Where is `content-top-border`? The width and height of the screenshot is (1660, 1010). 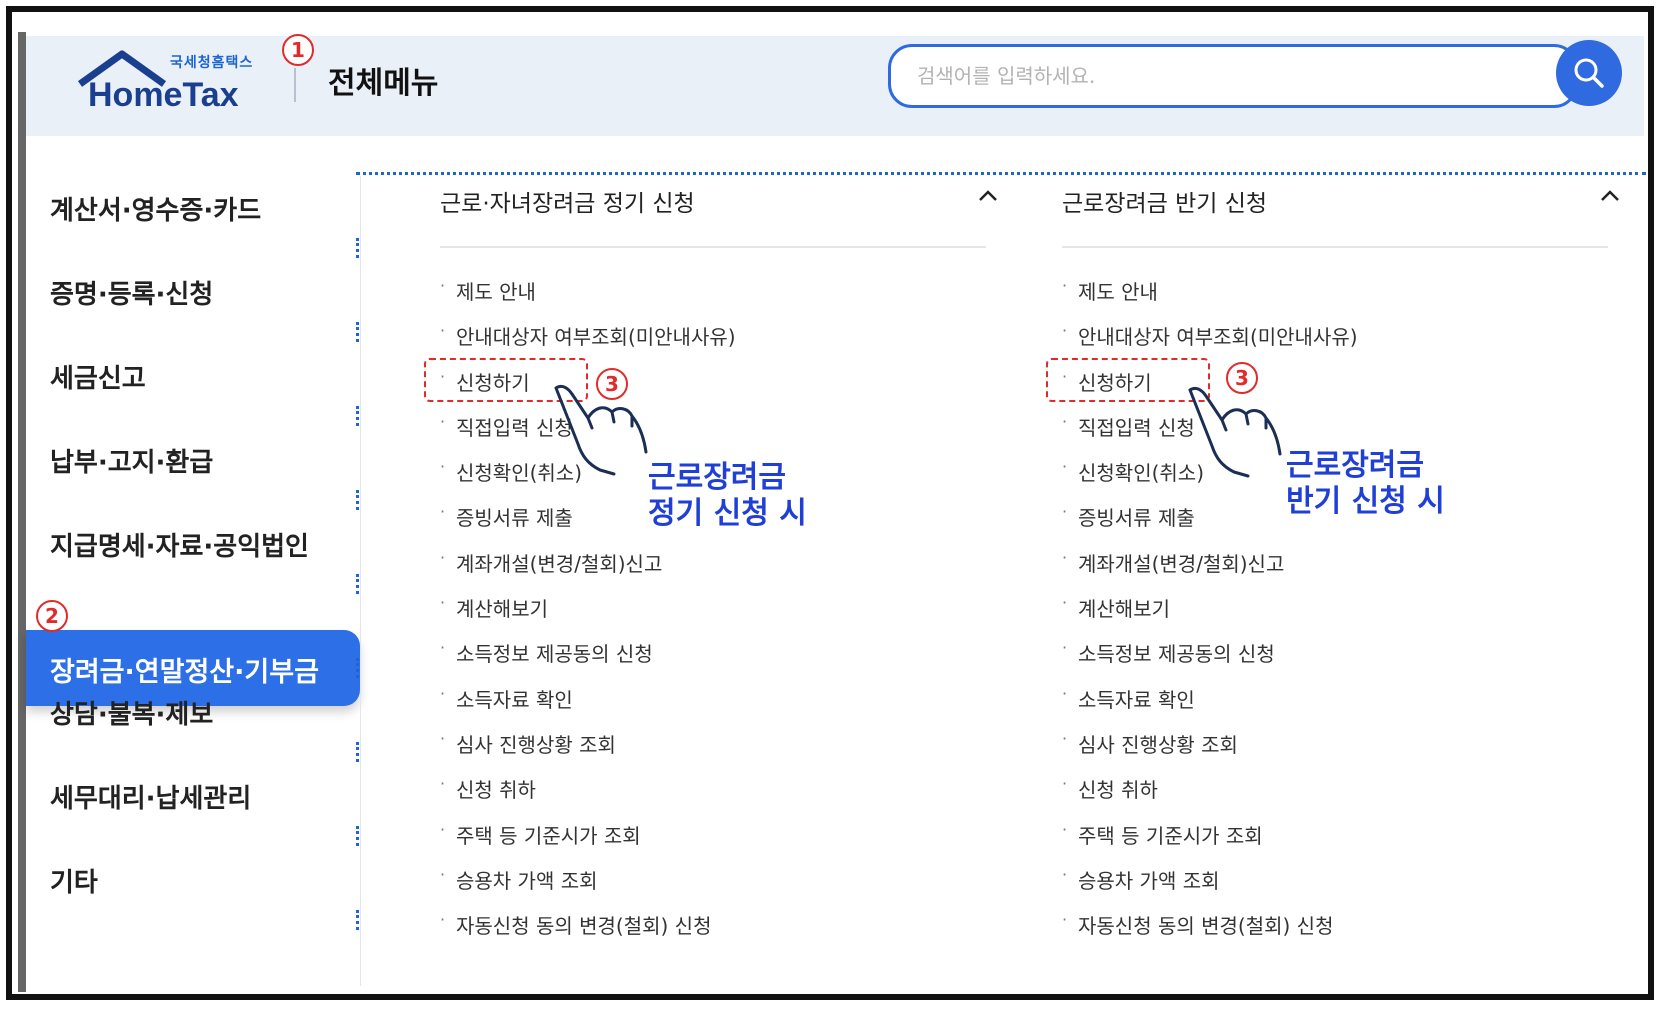
content-top-border is located at coordinates (1001, 173).